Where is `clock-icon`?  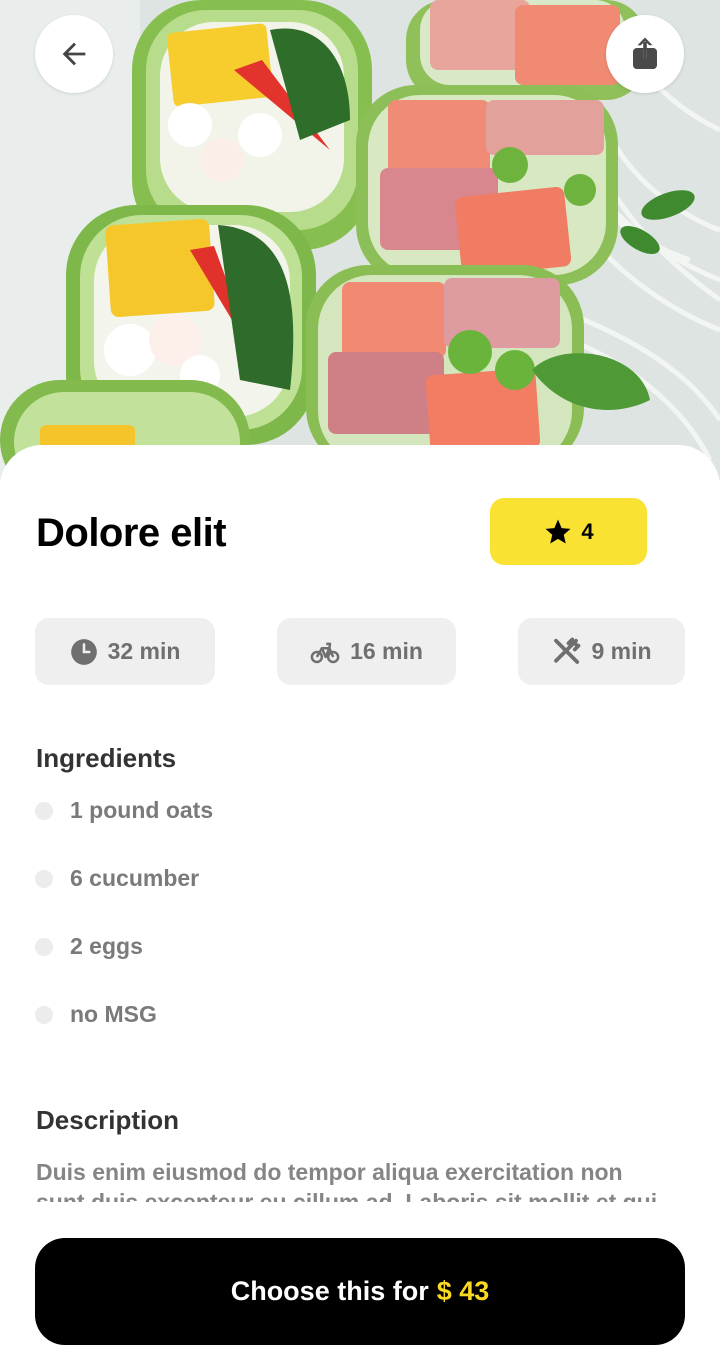 clock-icon is located at coordinates (83, 651).